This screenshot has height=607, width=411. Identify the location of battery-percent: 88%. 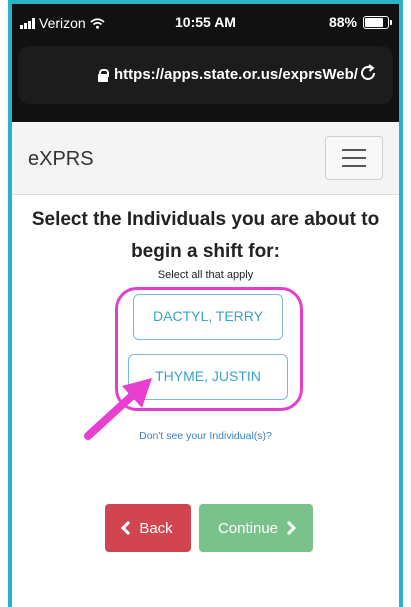
(342, 22).